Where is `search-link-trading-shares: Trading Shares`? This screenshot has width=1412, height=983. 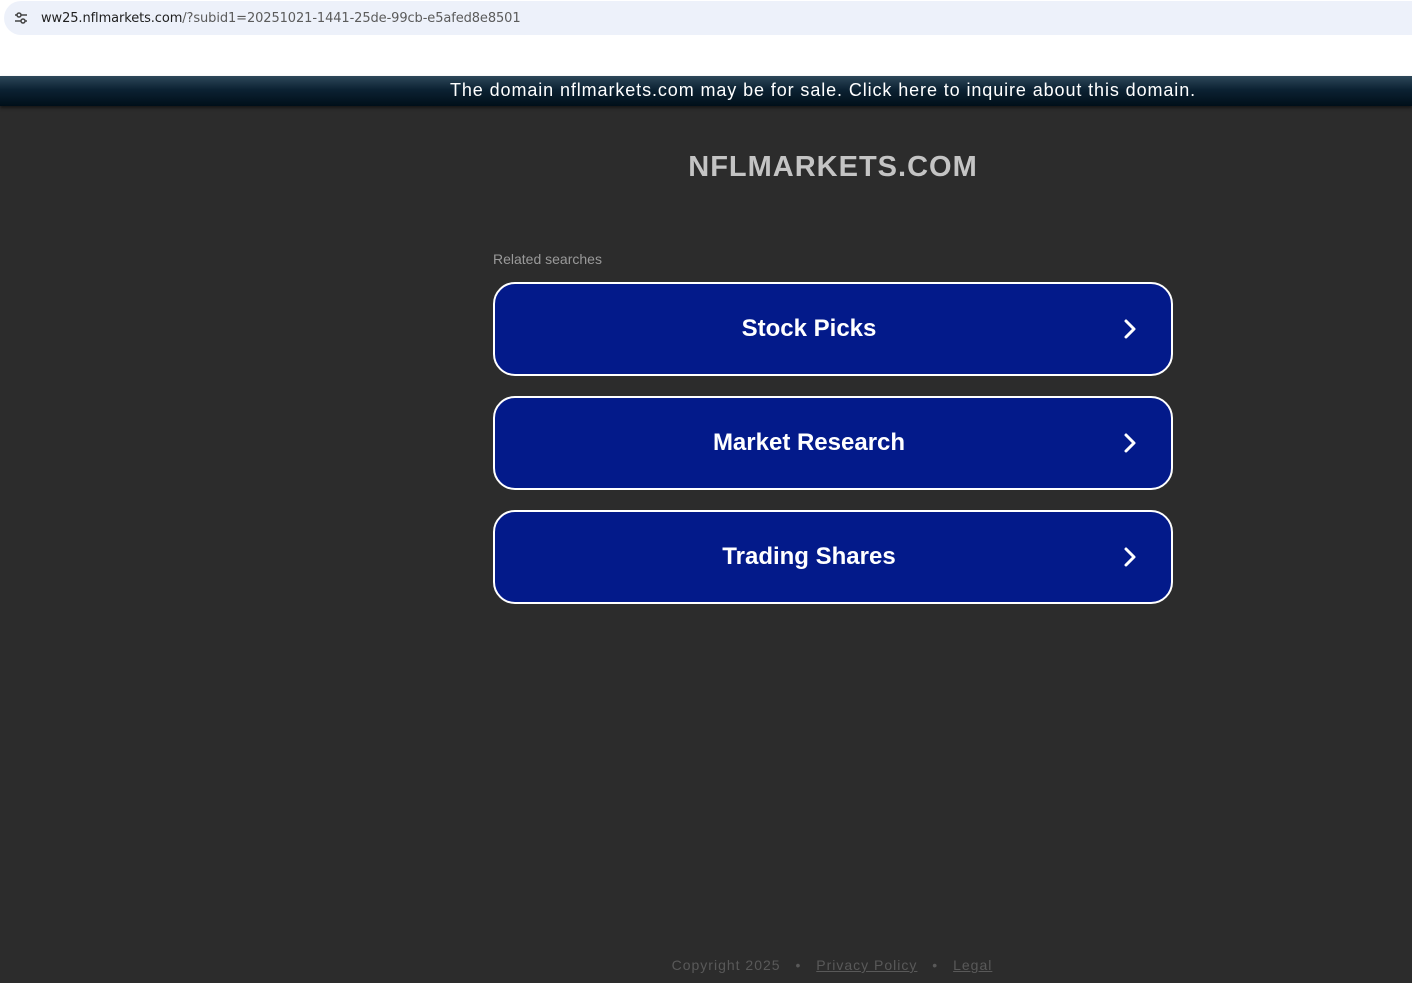
search-link-trading-shares: Trading Shares is located at coordinates (833, 557).